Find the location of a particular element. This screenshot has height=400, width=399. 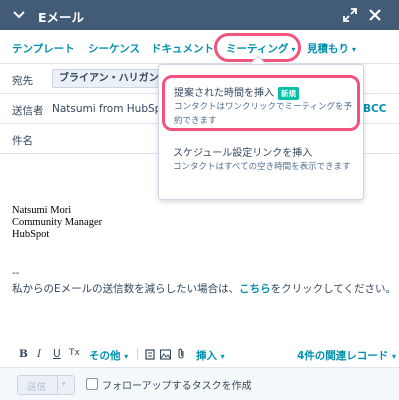

signature-line: Community Manager is located at coordinates (57, 222).